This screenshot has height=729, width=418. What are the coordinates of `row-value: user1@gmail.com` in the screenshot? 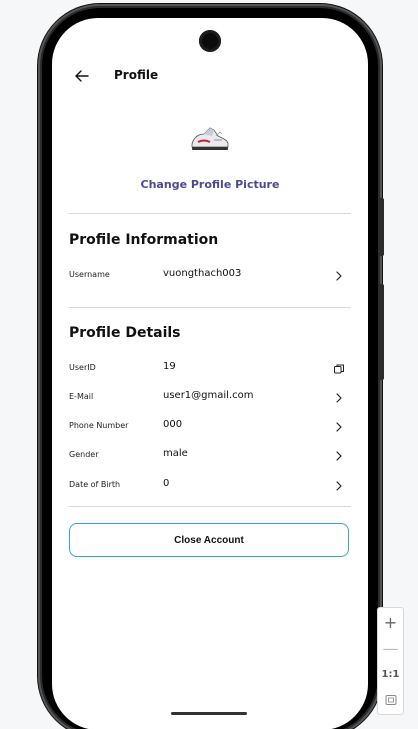 It's located at (208, 395).